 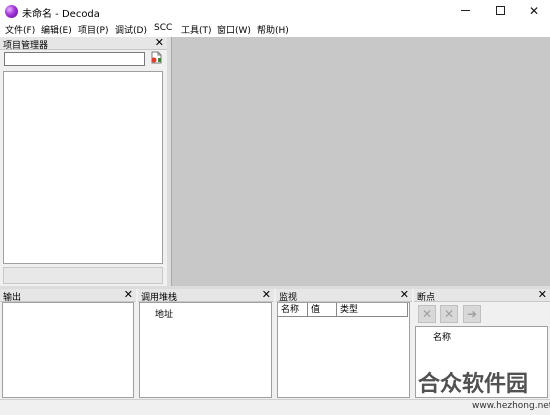 I want to click on watch-column-type: 类型, so click(x=372, y=310).